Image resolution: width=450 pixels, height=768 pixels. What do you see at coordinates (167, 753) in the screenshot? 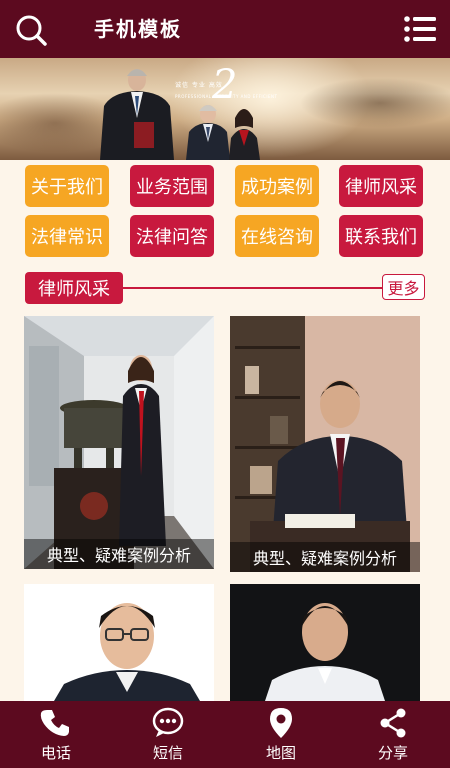
I see `footer-sms-label: 短信` at bounding box center [167, 753].